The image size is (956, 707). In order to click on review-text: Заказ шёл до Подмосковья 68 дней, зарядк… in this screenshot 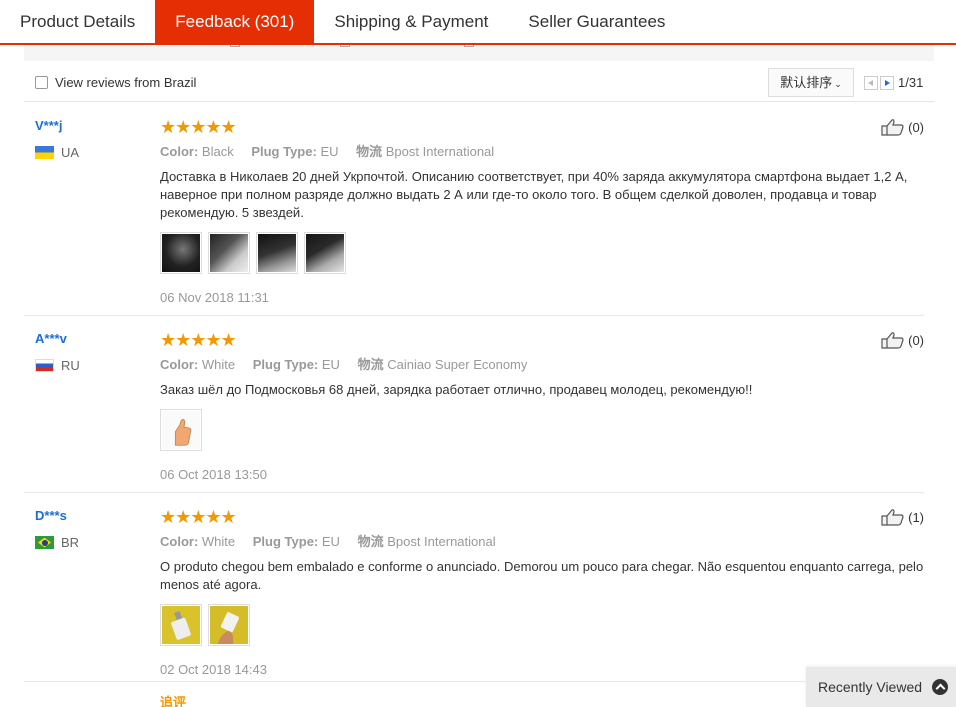, I will do `click(456, 389)`.